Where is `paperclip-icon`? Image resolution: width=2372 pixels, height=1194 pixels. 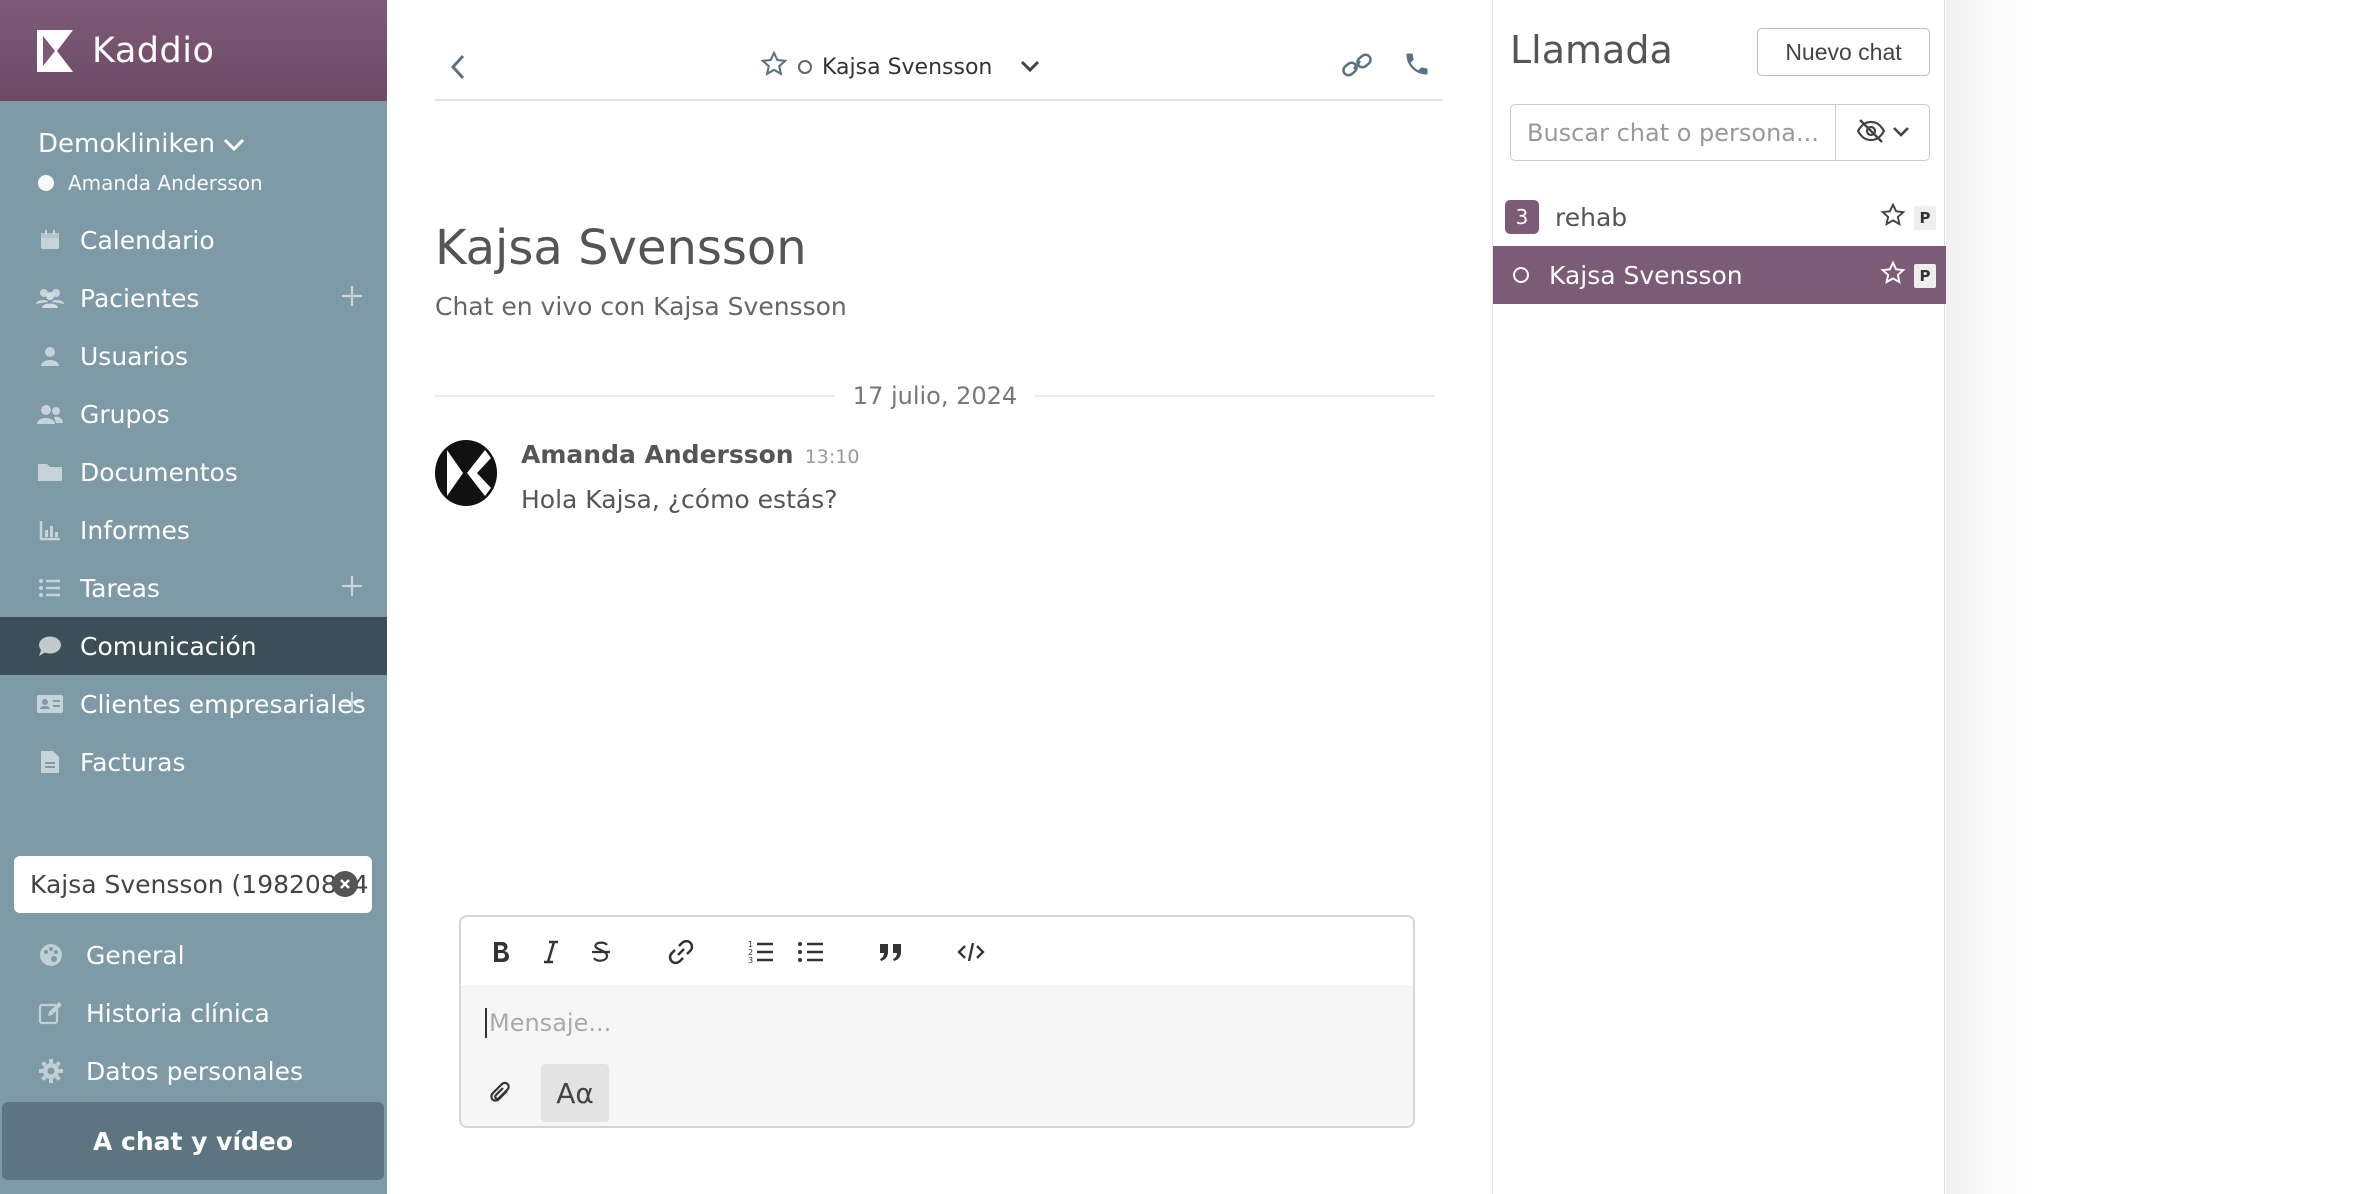
paperclip-icon is located at coordinates (501, 1093).